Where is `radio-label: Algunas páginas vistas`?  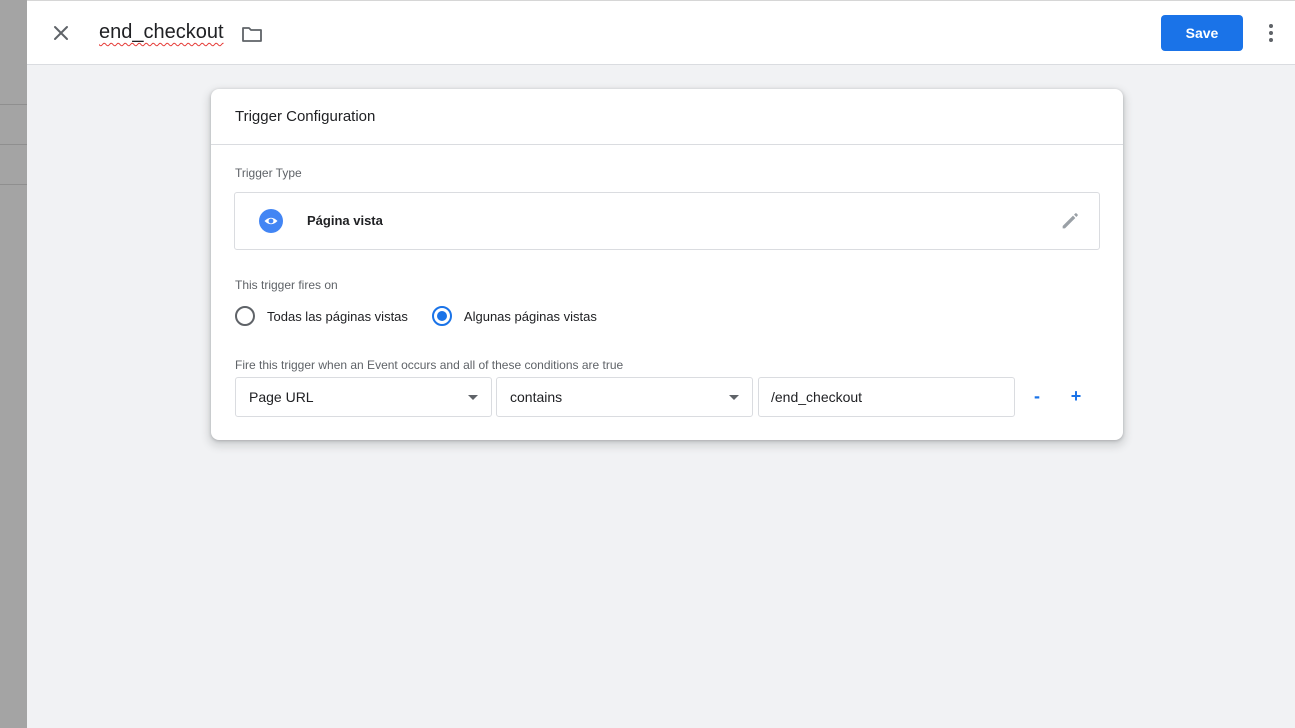 radio-label: Algunas páginas vistas is located at coordinates (530, 316).